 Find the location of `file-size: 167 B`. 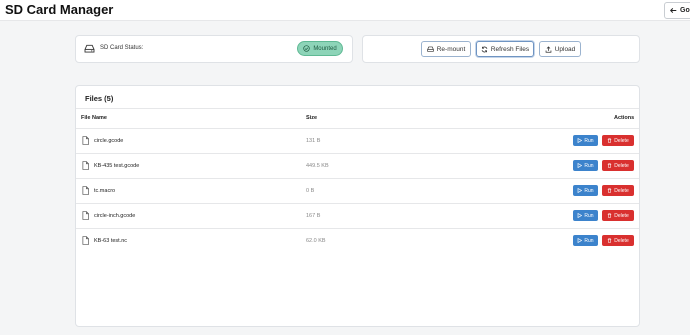

file-size: 167 B is located at coordinates (313, 216).